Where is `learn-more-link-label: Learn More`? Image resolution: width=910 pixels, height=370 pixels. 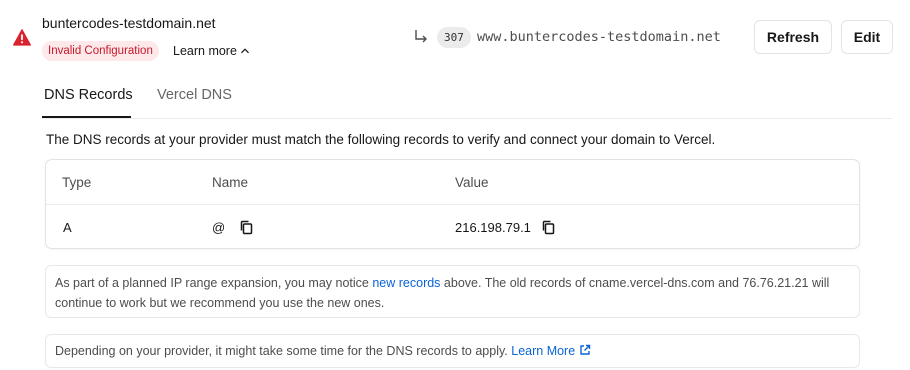 learn-more-link-label: Learn More is located at coordinates (543, 351).